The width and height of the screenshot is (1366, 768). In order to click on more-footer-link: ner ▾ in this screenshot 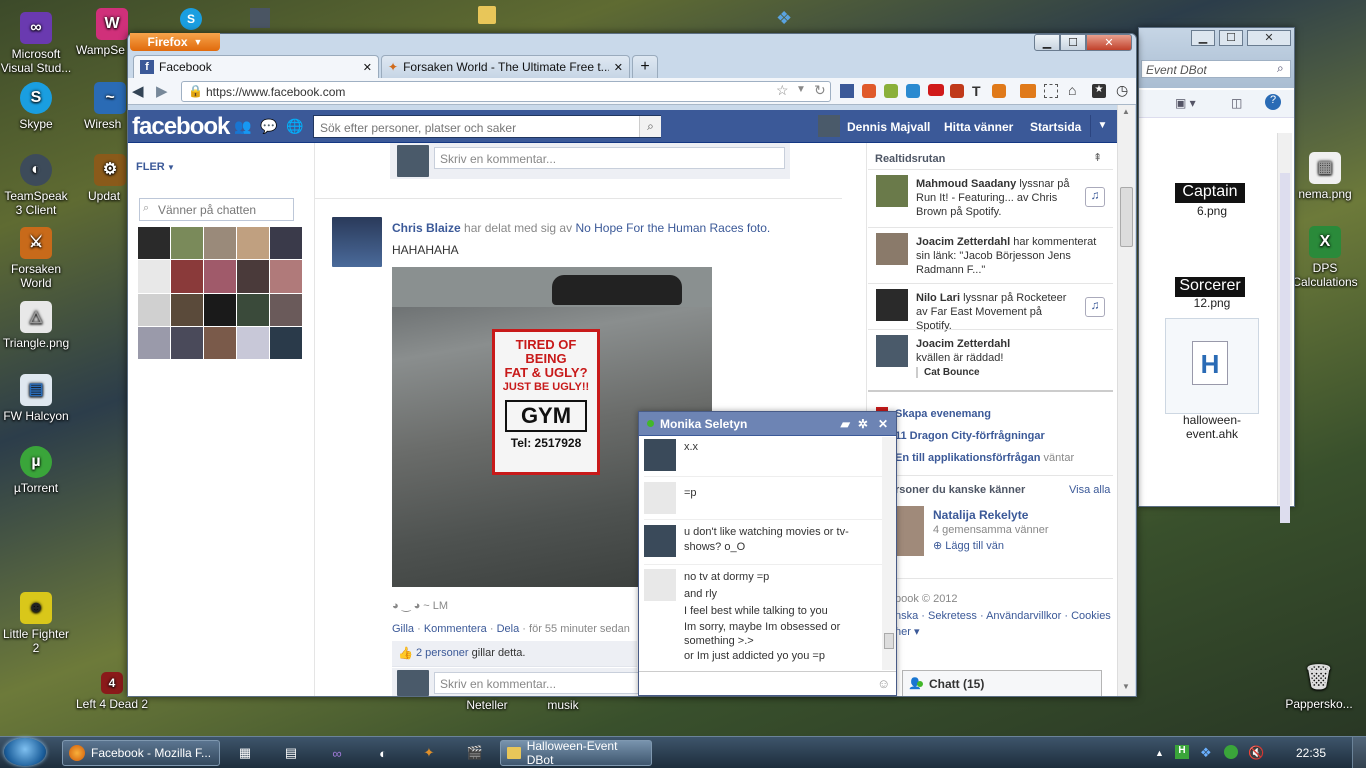, I will do `click(907, 631)`.